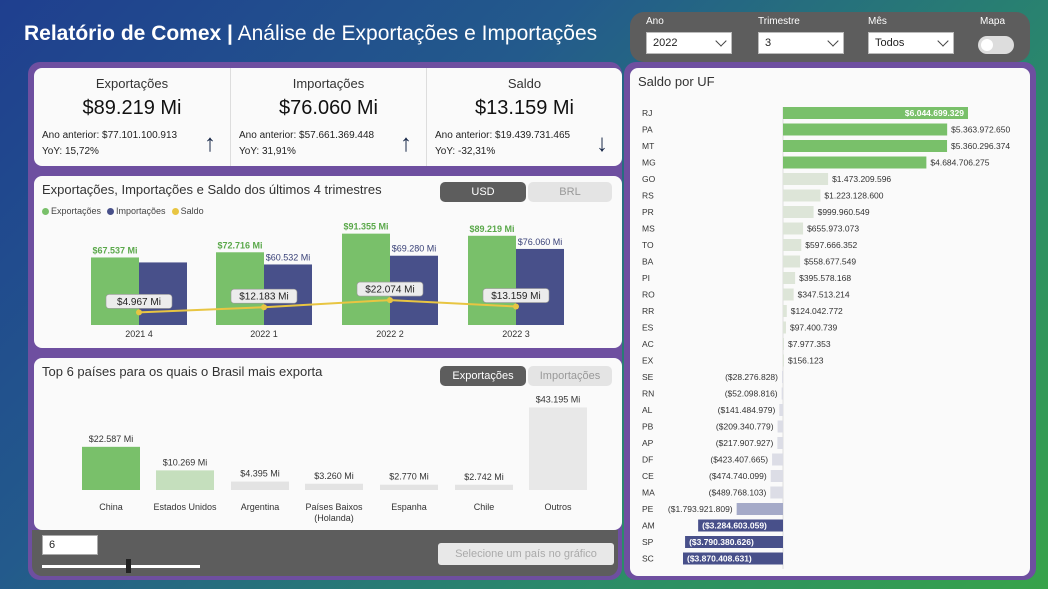 The image size is (1048, 589). What do you see at coordinates (210, 143) in the screenshot?
I see `arrow-up-icon: ↑` at bounding box center [210, 143].